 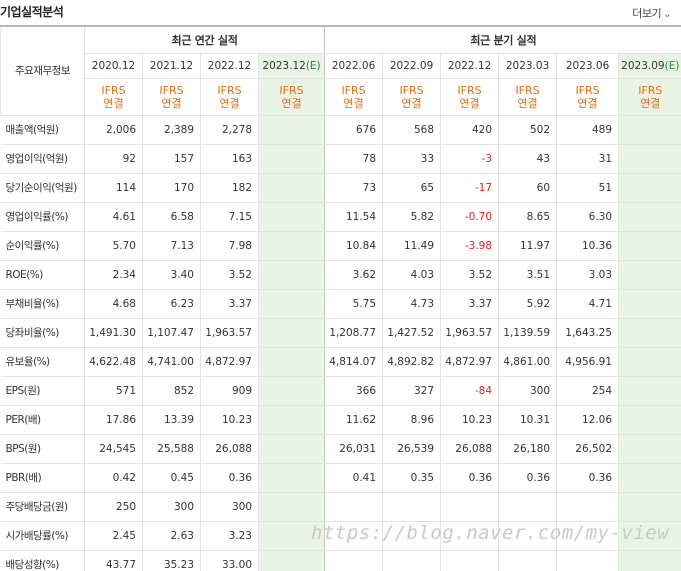 I want to click on quarterly-value-cell: 31, so click(x=587, y=159).